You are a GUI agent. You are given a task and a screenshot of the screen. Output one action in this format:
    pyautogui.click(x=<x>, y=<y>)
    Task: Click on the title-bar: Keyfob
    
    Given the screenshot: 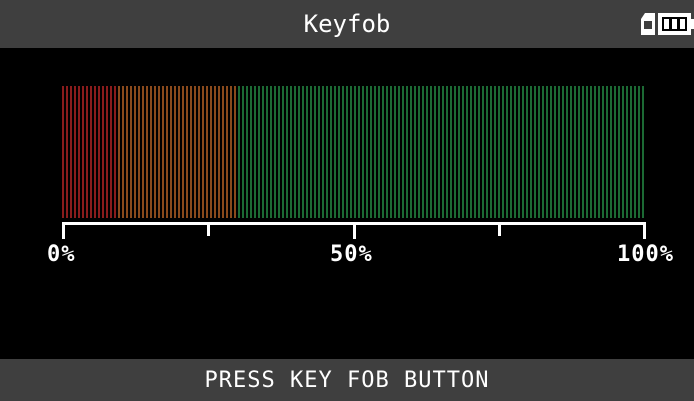 What is the action you would take?
    pyautogui.click(x=347, y=24)
    